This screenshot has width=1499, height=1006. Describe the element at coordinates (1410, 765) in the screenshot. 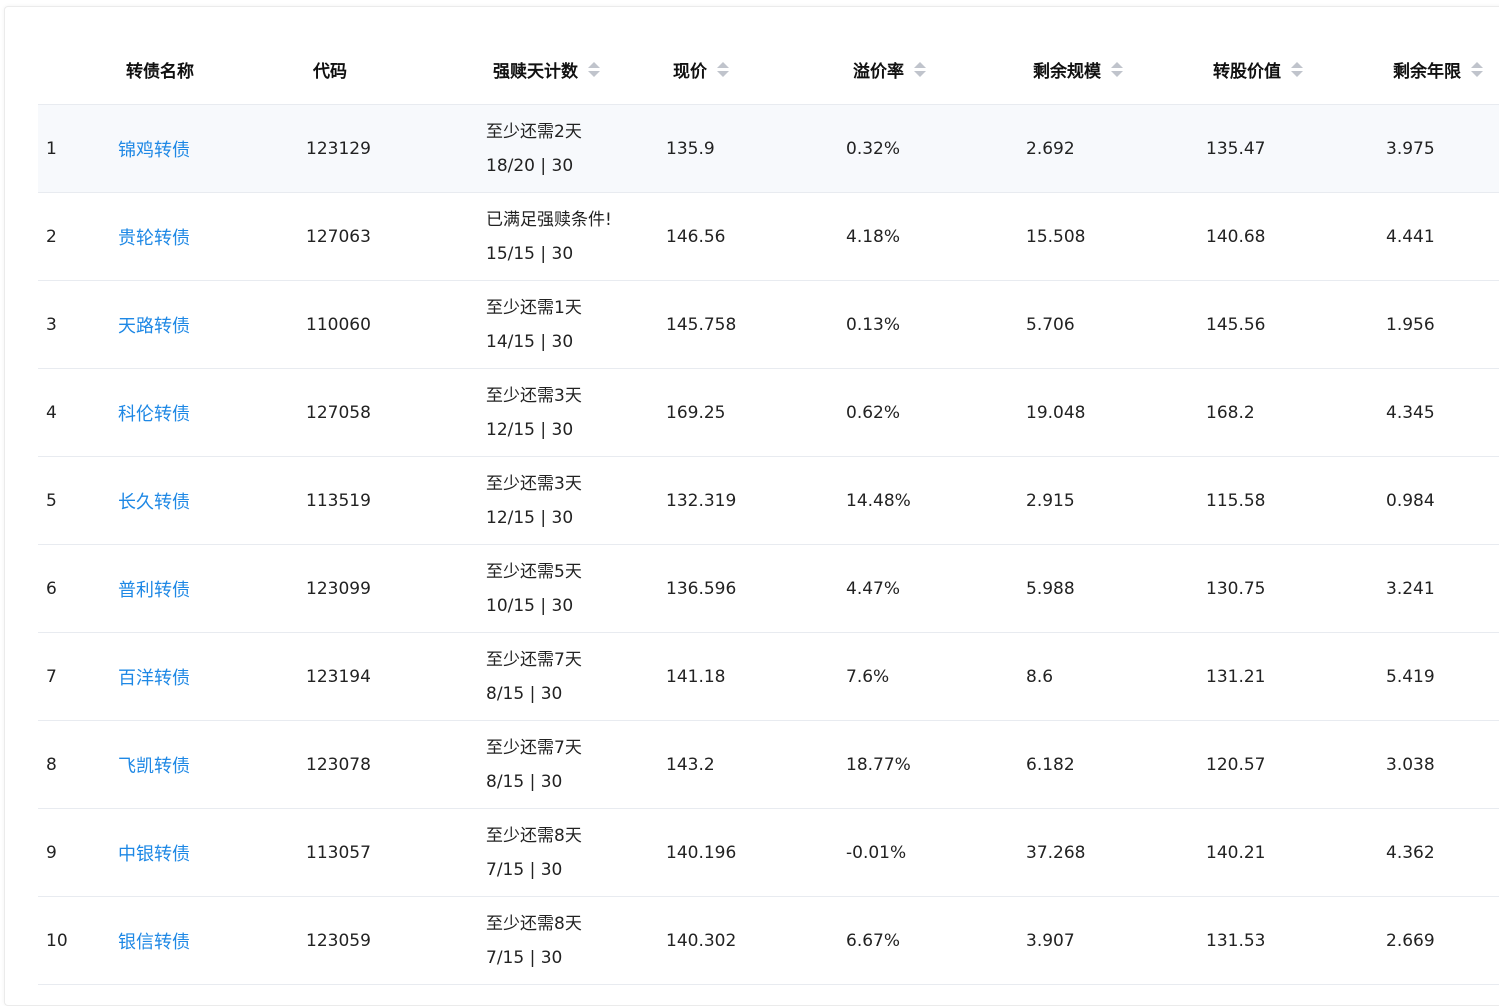

I see `remaining-years-value: 3.038` at that location.